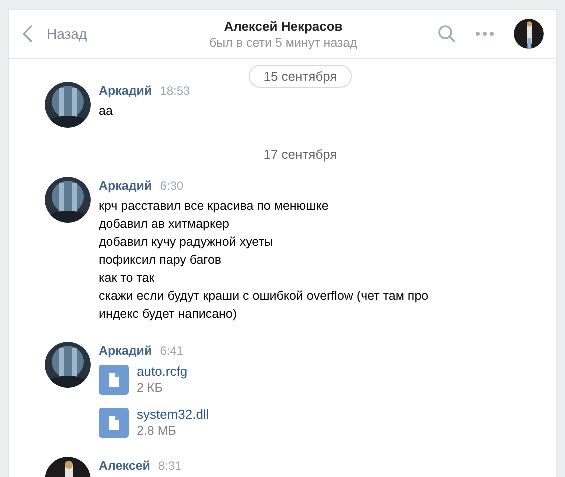  What do you see at coordinates (172, 351) in the screenshot?
I see `message-time: 6:41` at bounding box center [172, 351].